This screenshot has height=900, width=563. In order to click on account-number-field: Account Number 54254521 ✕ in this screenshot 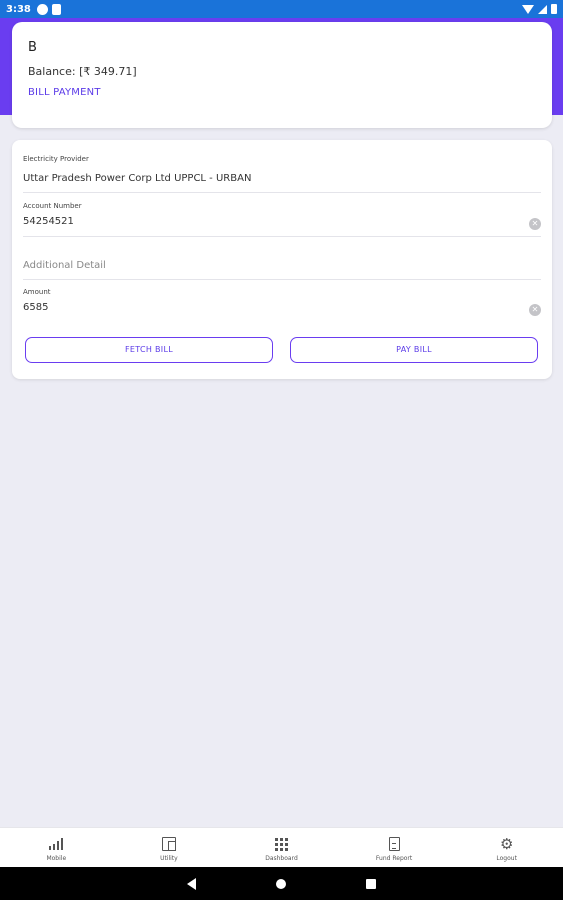, I will do `click(282, 219)`.